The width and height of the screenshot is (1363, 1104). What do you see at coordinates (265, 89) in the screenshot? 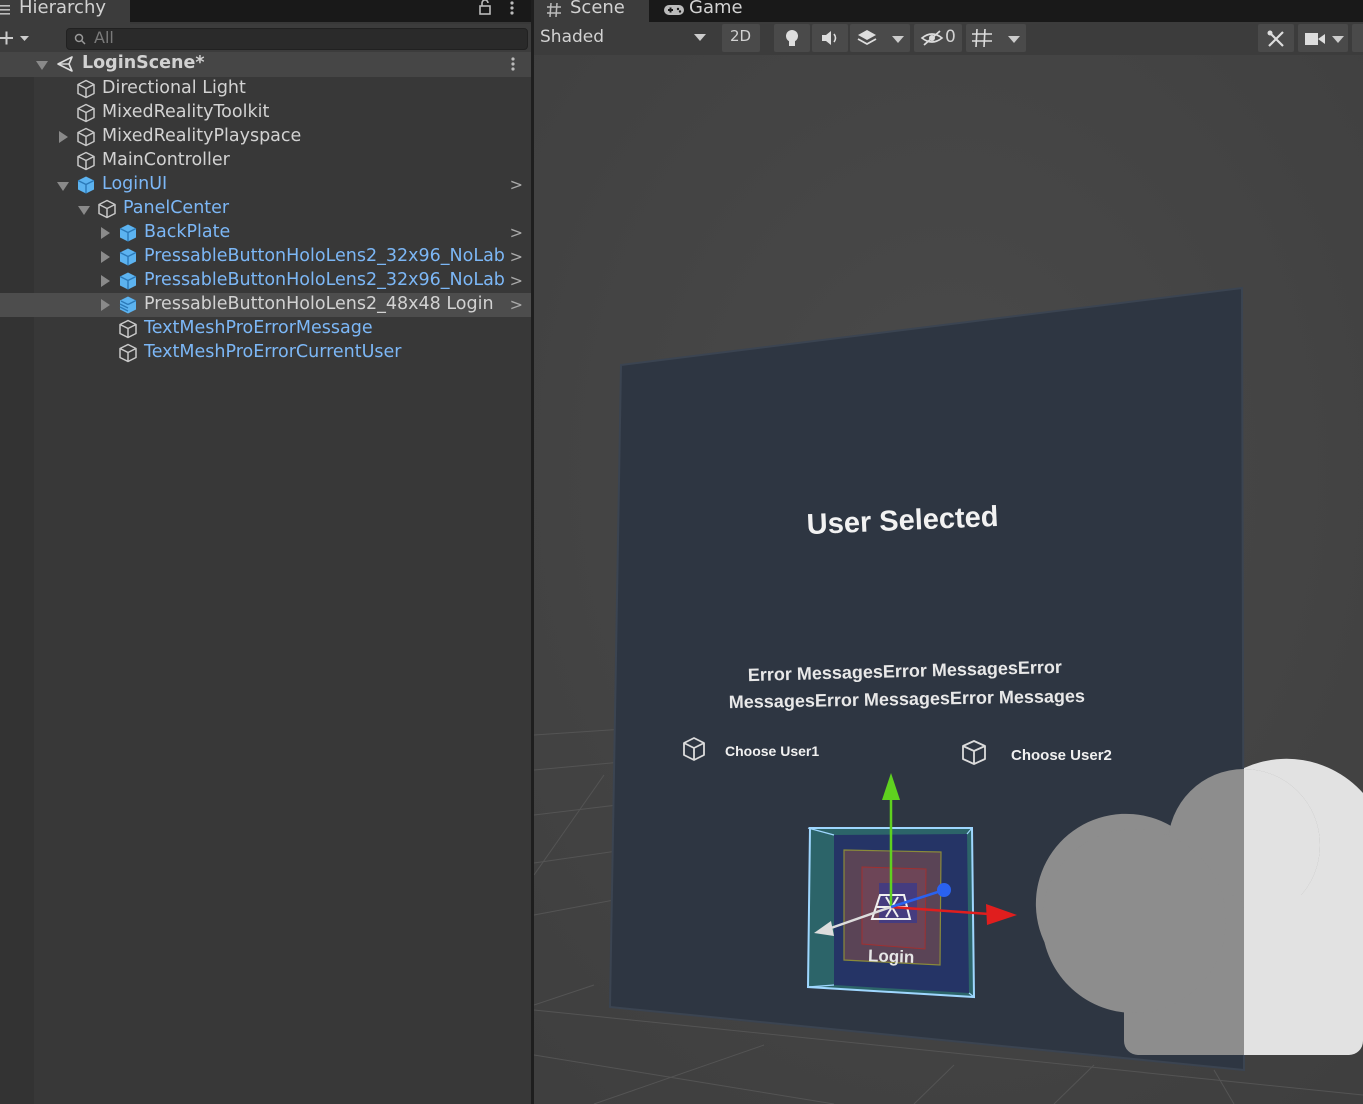
I see `hierarchy-item-directional-light: Directional Light` at bounding box center [265, 89].